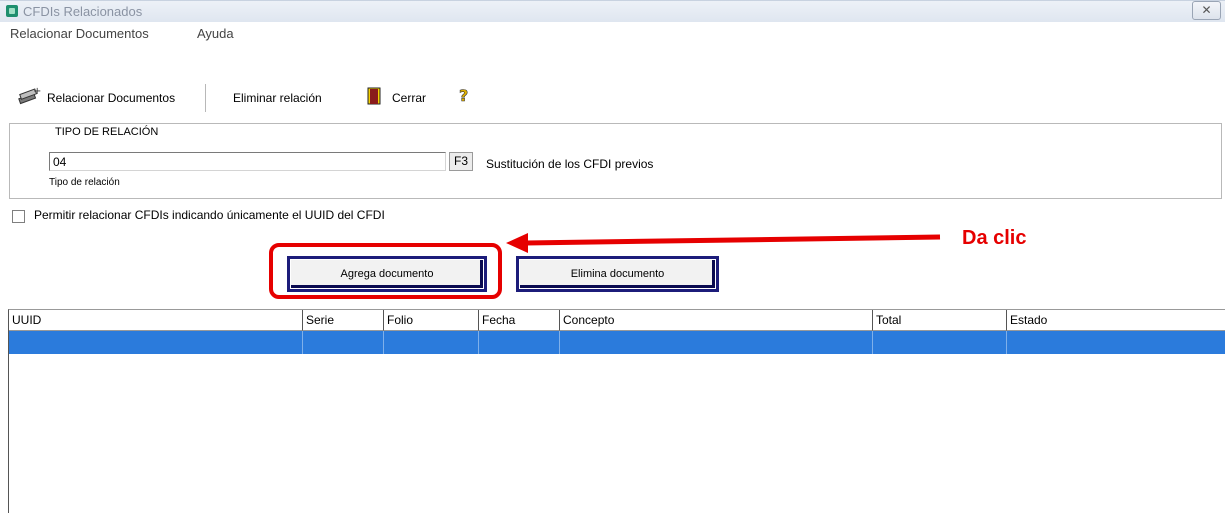 This screenshot has width=1225, height=513. Describe the element at coordinates (519, 320) in the screenshot. I see `column-header-fecha: Fecha` at that location.